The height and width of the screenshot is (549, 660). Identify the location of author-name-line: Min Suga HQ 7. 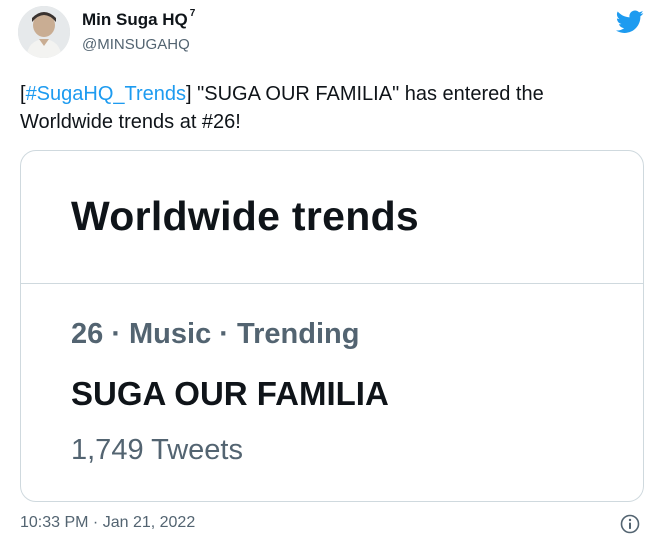
(139, 19).